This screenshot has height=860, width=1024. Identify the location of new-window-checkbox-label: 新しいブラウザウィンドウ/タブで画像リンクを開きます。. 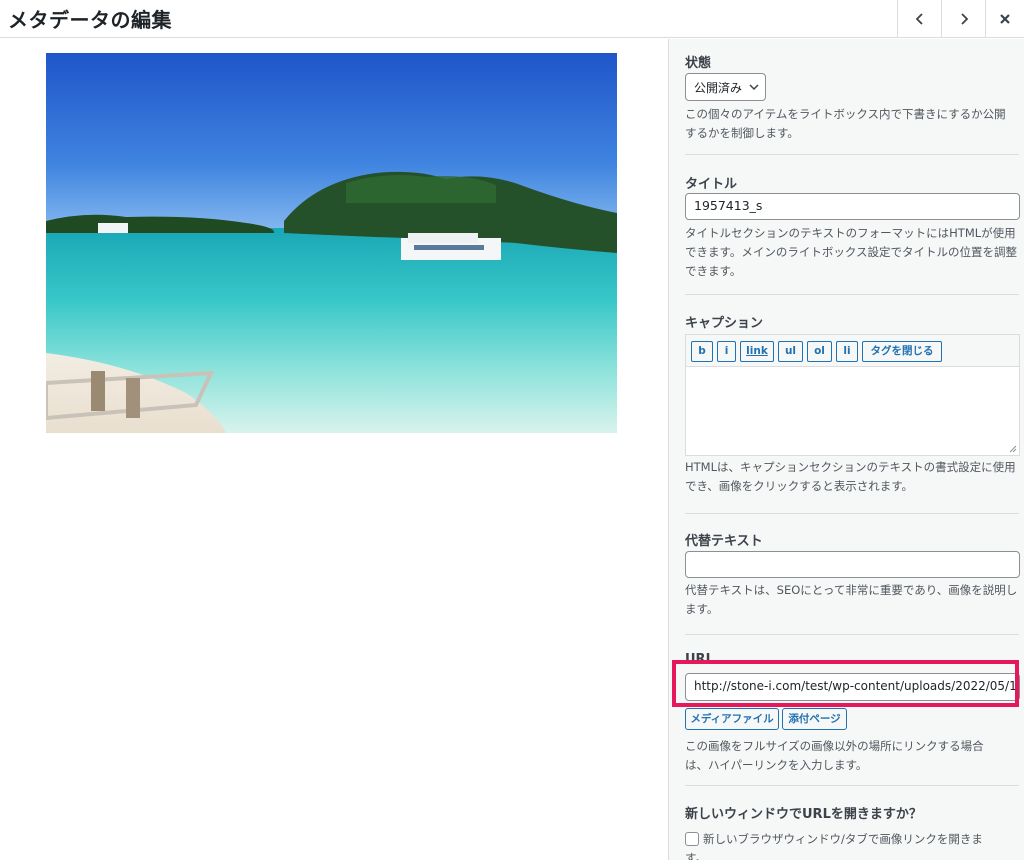
(834, 846).